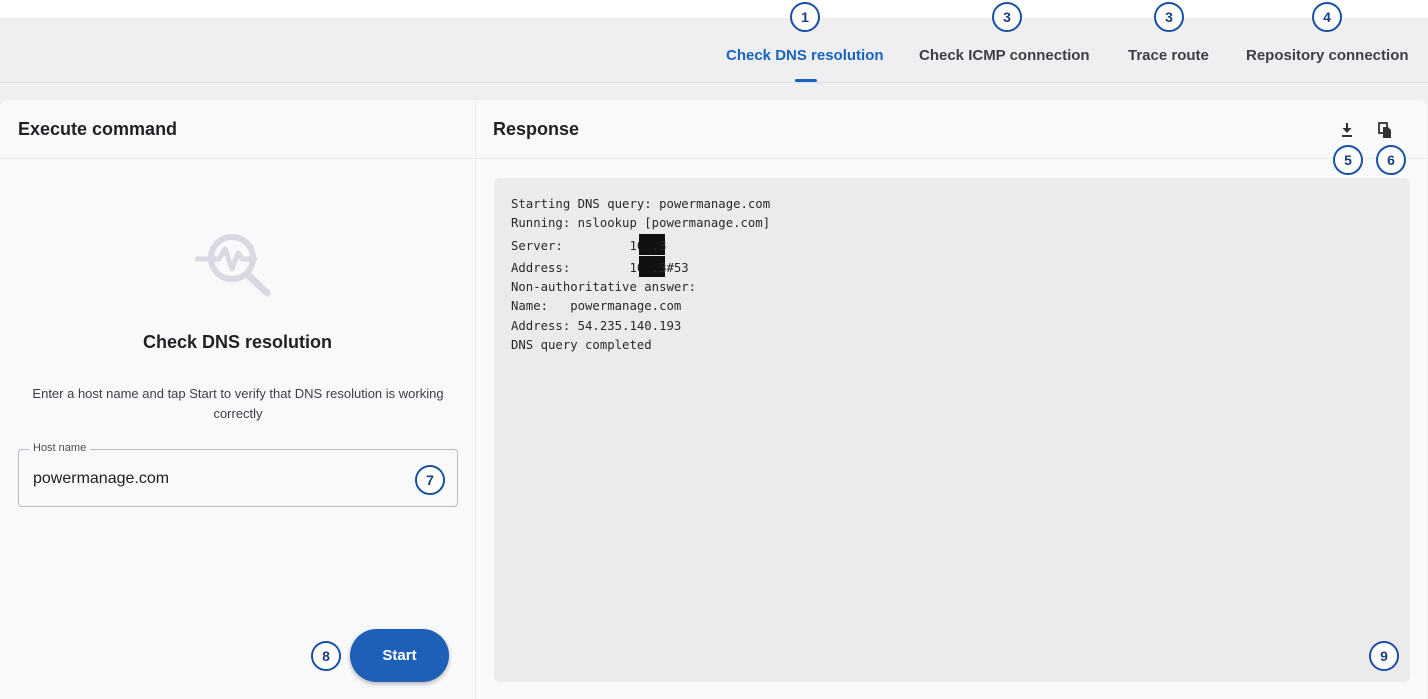  What do you see at coordinates (98, 129) in the screenshot?
I see `panel-title-execute: Execute command` at bounding box center [98, 129].